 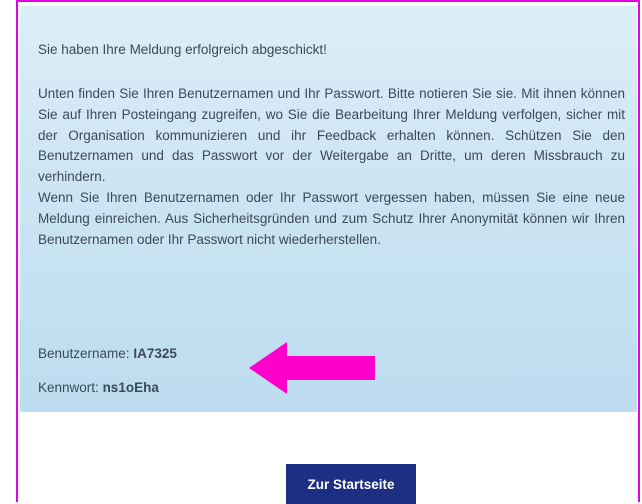 What do you see at coordinates (351, 484) in the screenshot?
I see `home-button: Zur Startseite` at bounding box center [351, 484].